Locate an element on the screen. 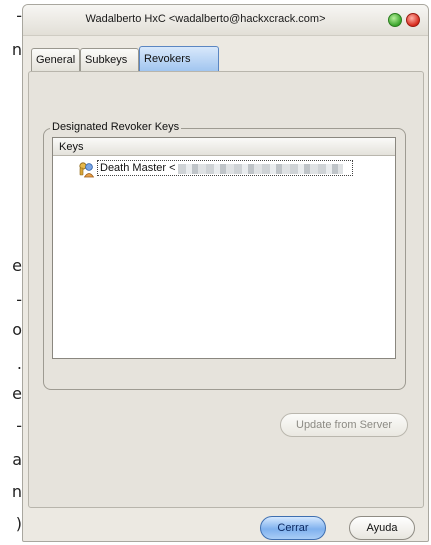  tab-revokers: Revokers is located at coordinates (179, 59).